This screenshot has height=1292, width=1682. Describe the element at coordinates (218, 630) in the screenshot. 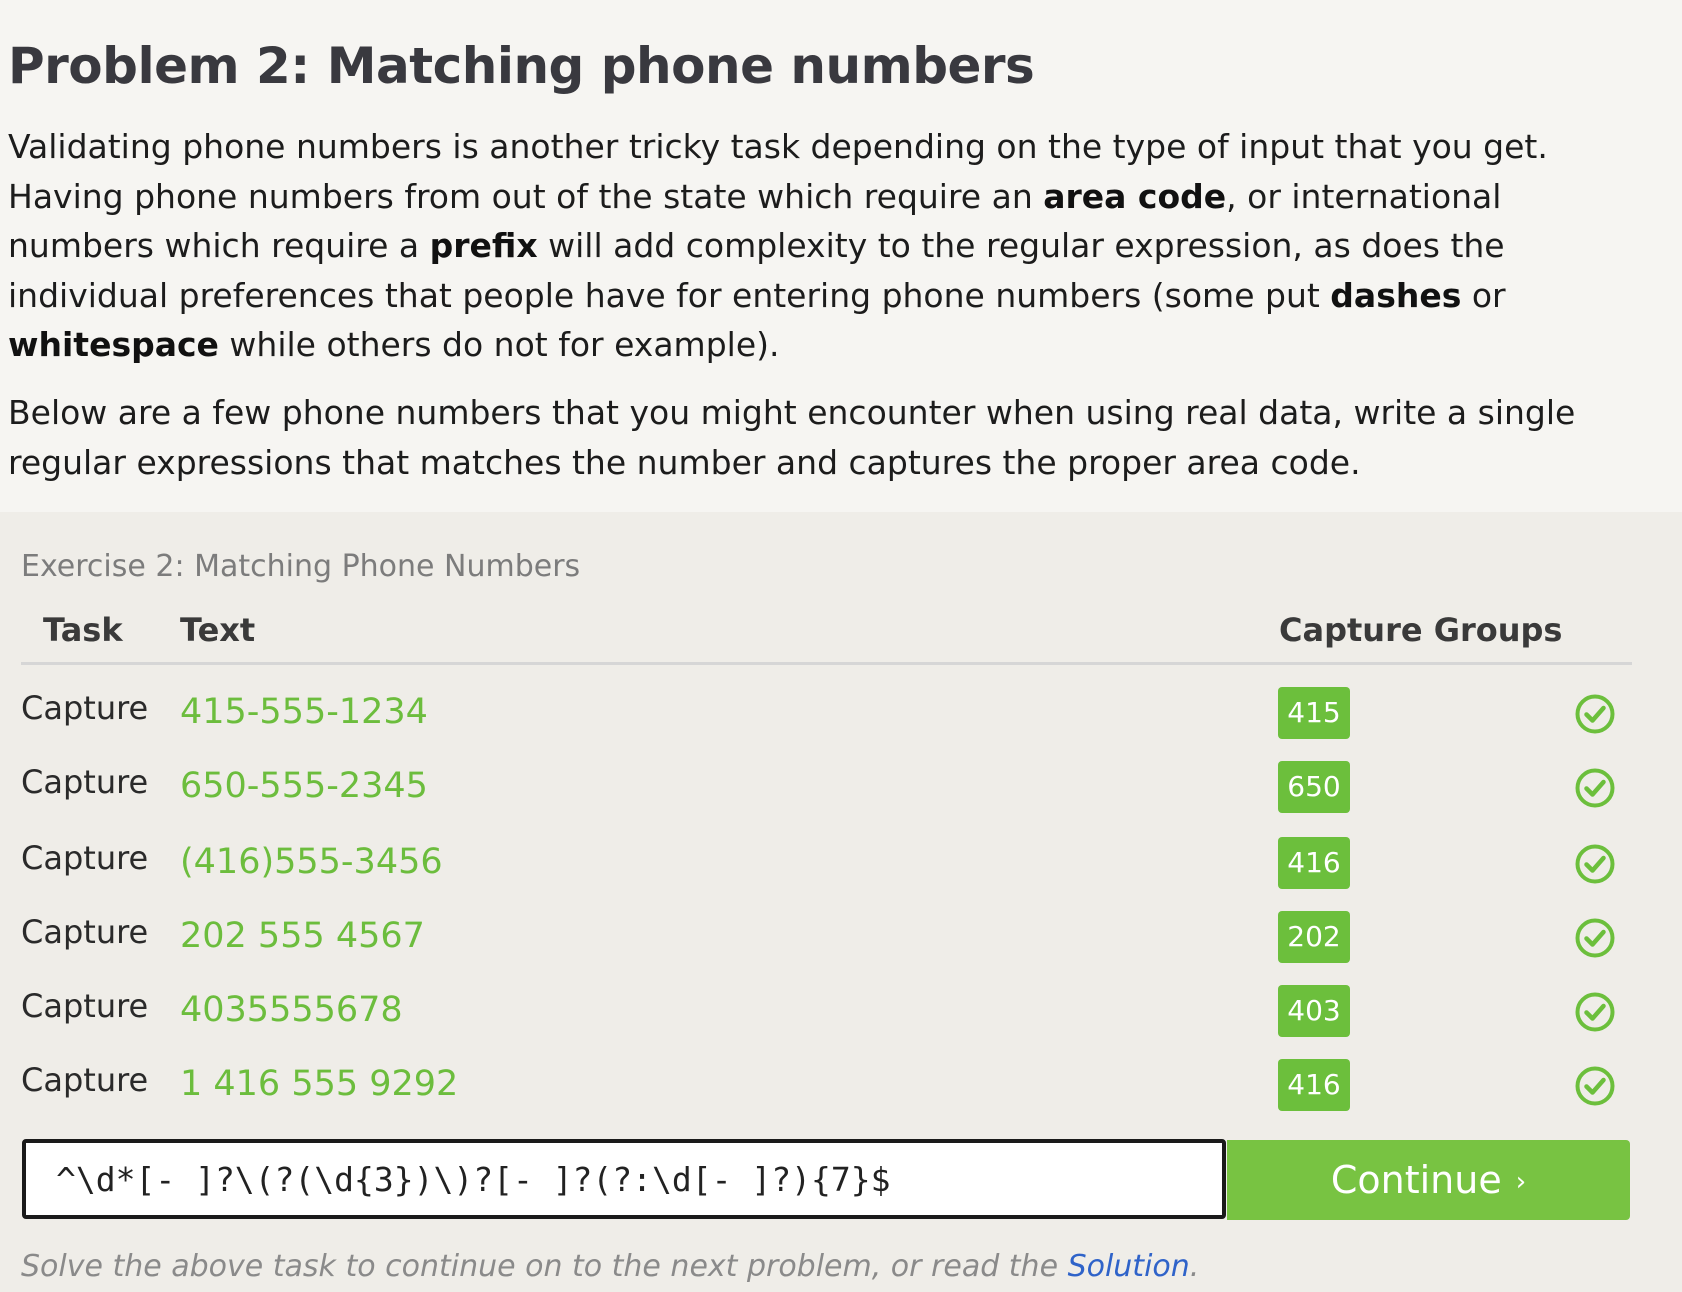

I see `column-header-text: Text` at that location.